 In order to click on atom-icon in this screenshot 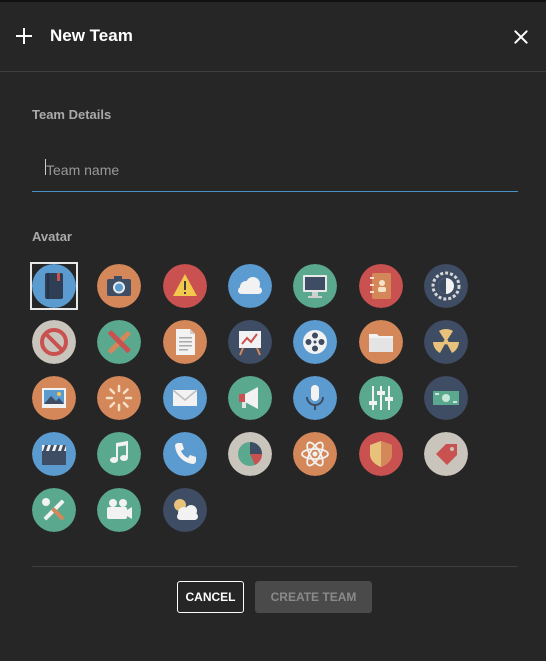, I will do `click(315, 454)`.